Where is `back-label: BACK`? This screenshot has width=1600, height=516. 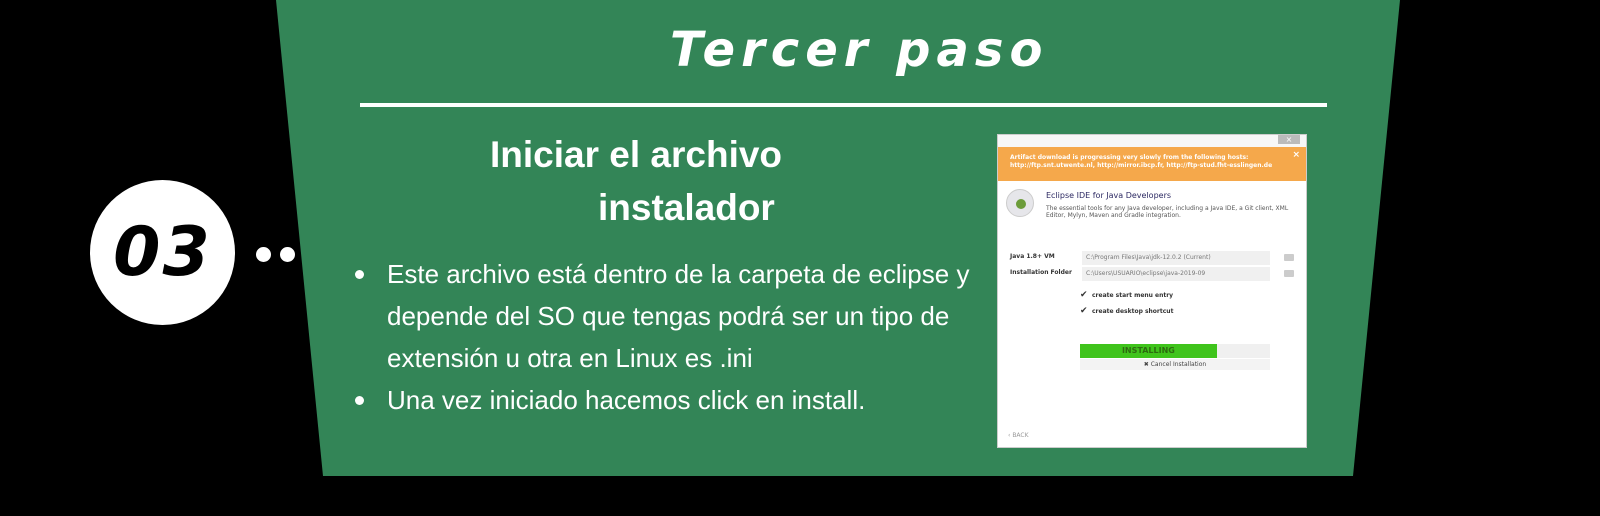 back-label: BACK is located at coordinates (1020, 435).